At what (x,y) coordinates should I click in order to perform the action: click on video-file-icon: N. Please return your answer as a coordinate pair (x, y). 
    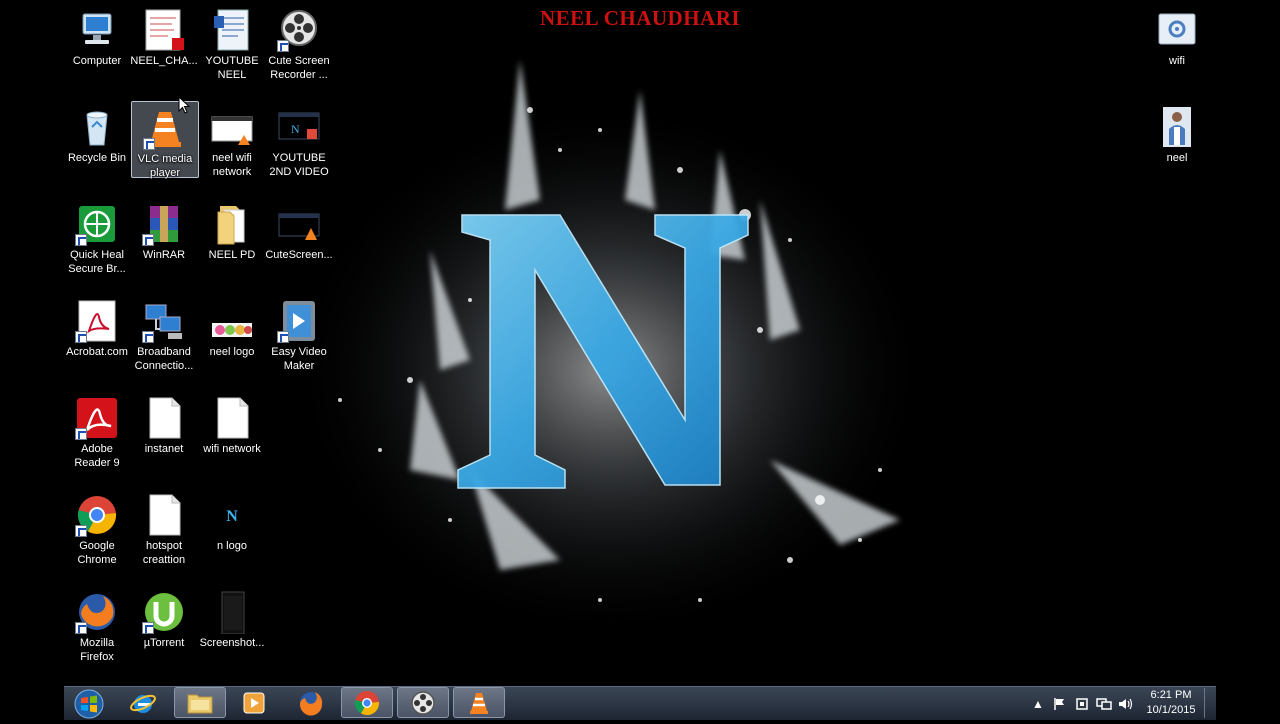
    Looking at the image, I should click on (299, 127).